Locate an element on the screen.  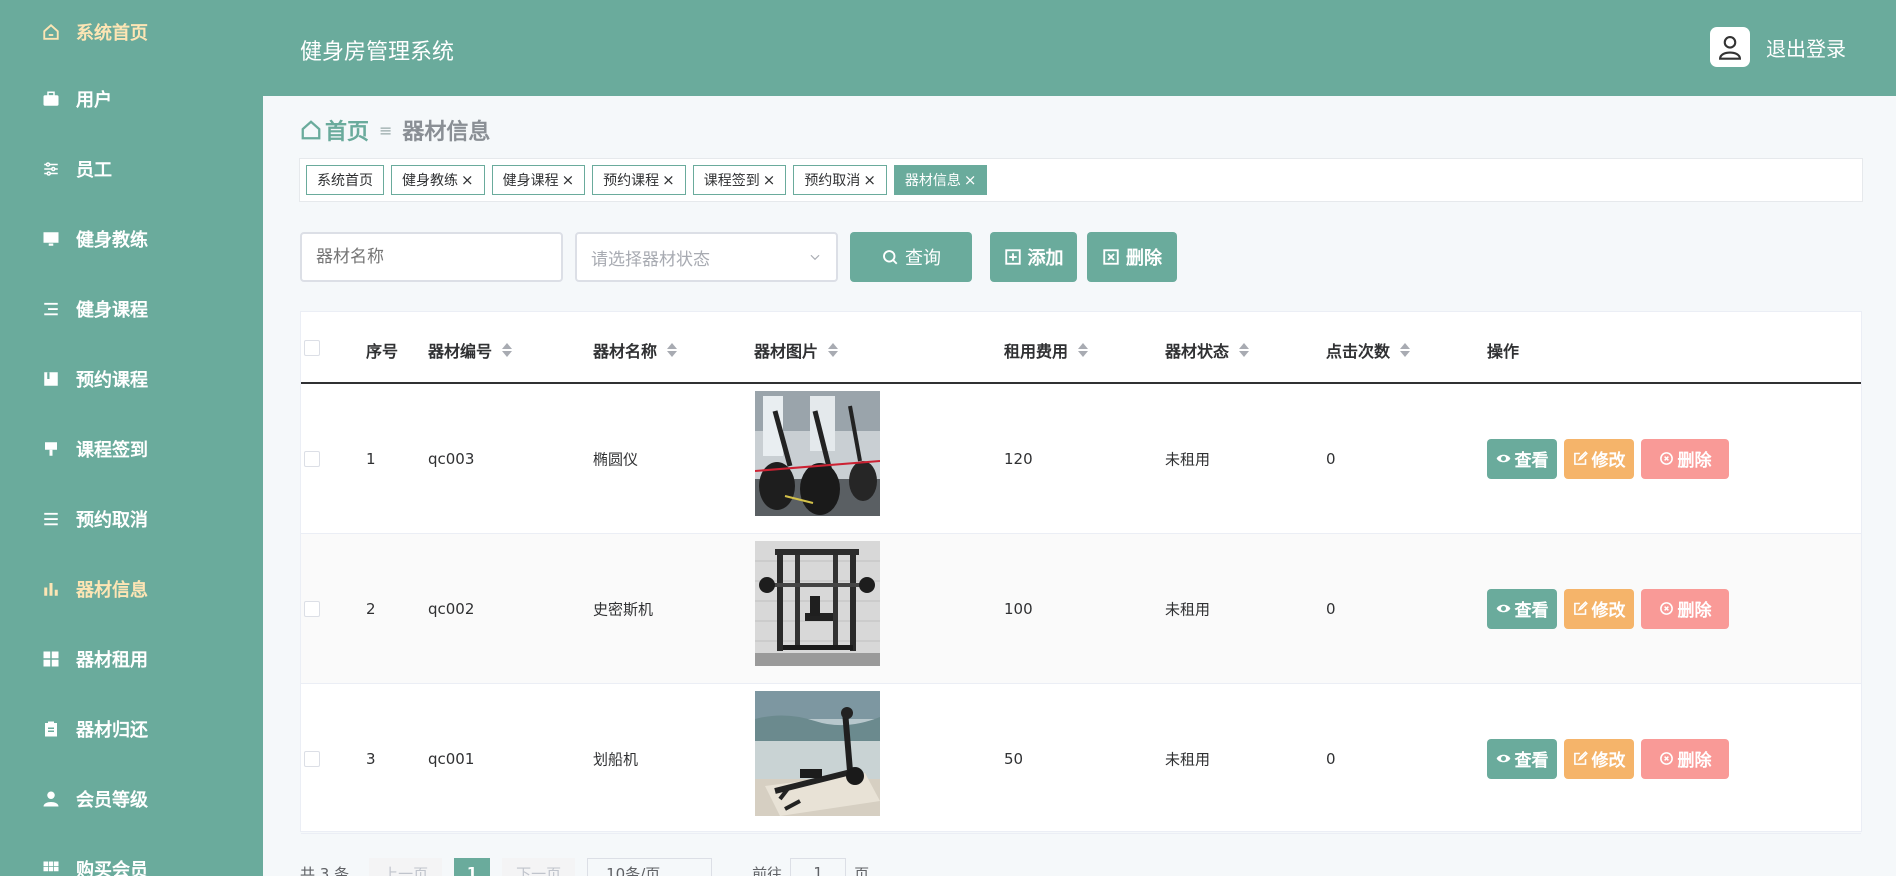
tag-label: 课程签到 is located at coordinates (731, 181).